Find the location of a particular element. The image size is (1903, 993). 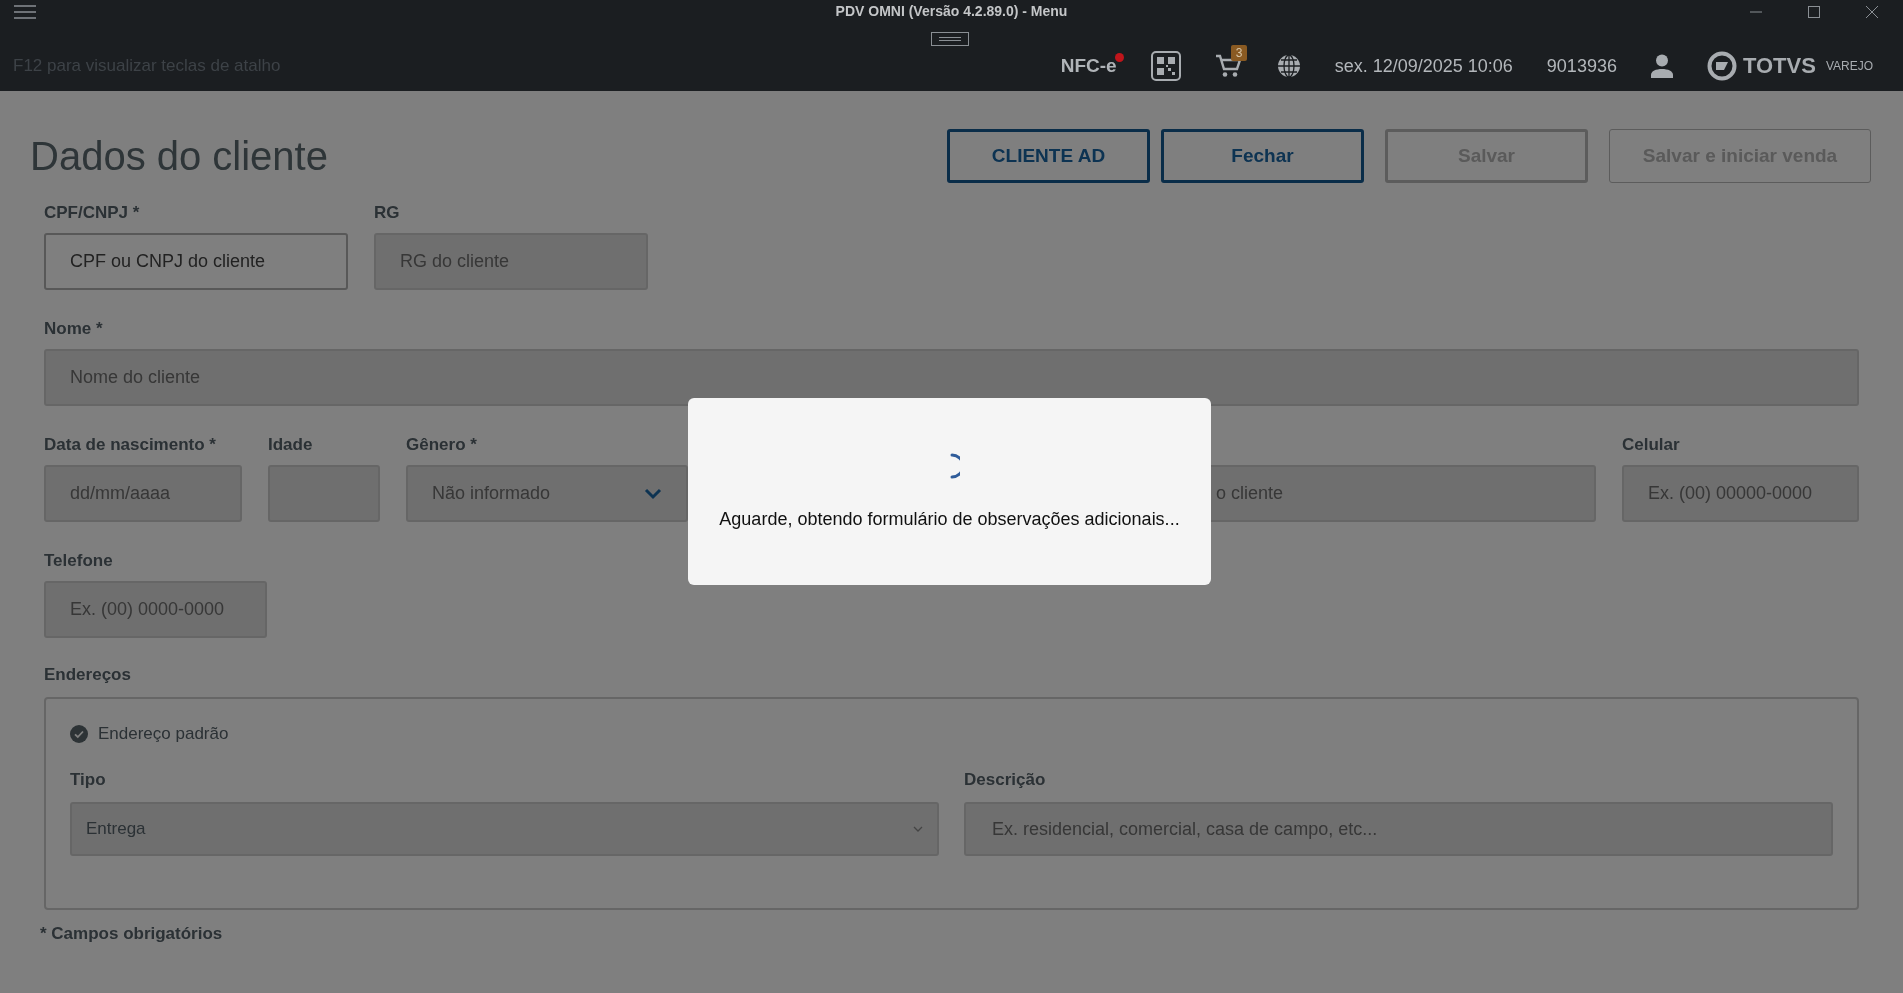

cart-count-badge: 3 is located at coordinates (1239, 53).